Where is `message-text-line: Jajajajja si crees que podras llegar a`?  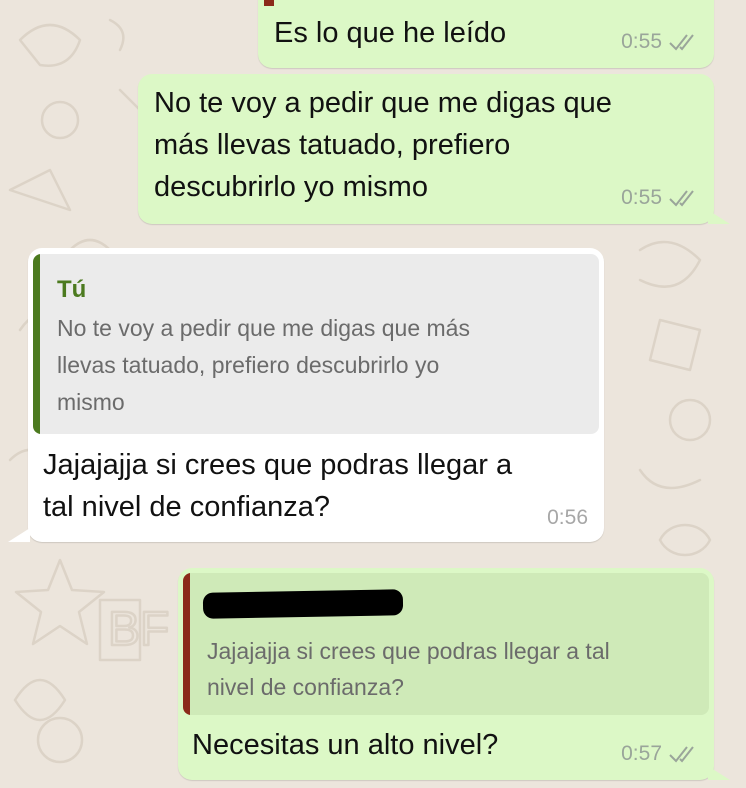
message-text-line: Jajajajja si crees que podras llegar a is located at coordinates (278, 465).